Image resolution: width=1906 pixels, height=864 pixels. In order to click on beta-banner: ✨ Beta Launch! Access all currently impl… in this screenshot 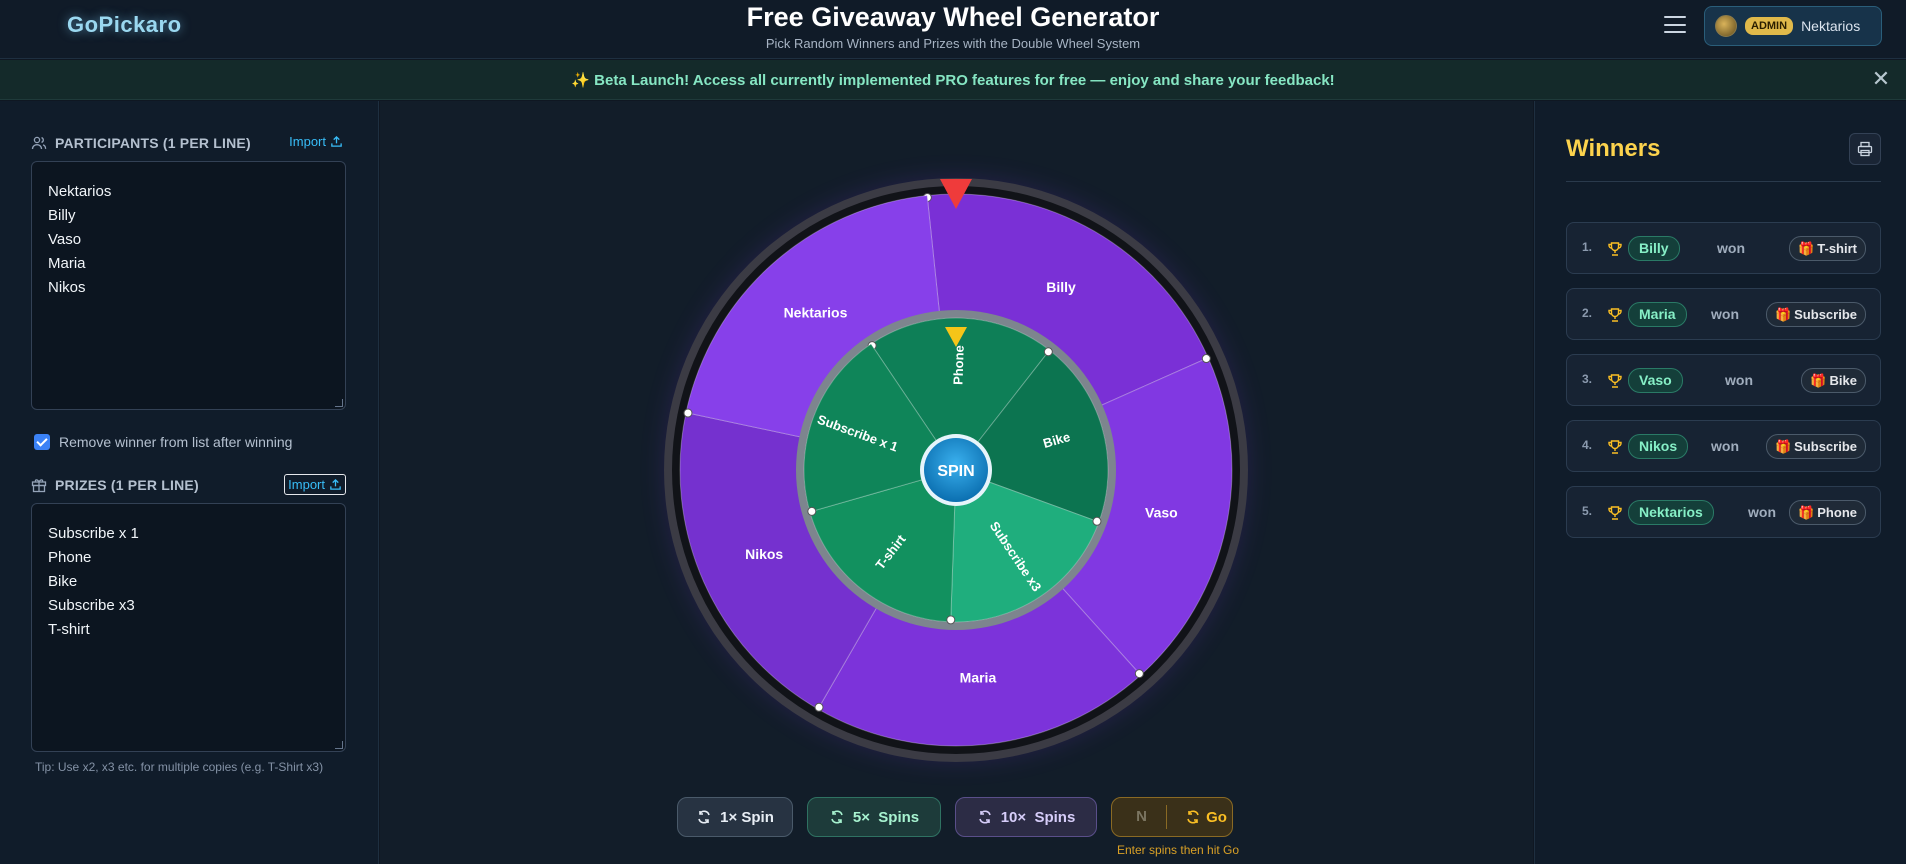, I will do `click(953, 80)`.